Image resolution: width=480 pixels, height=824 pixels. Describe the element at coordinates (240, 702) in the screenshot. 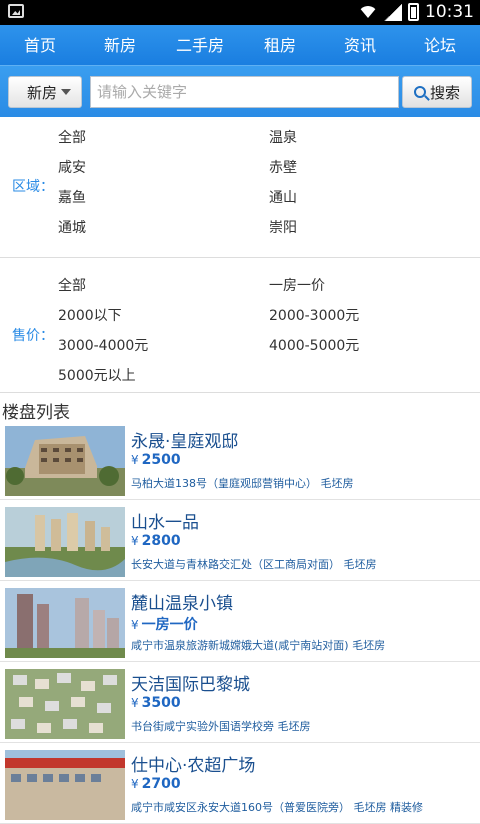

I see `listing-item: 天洁国际巴黎城 ¥3500 书台街咸宁实验外国语学校旁 毛坯房` at that location.